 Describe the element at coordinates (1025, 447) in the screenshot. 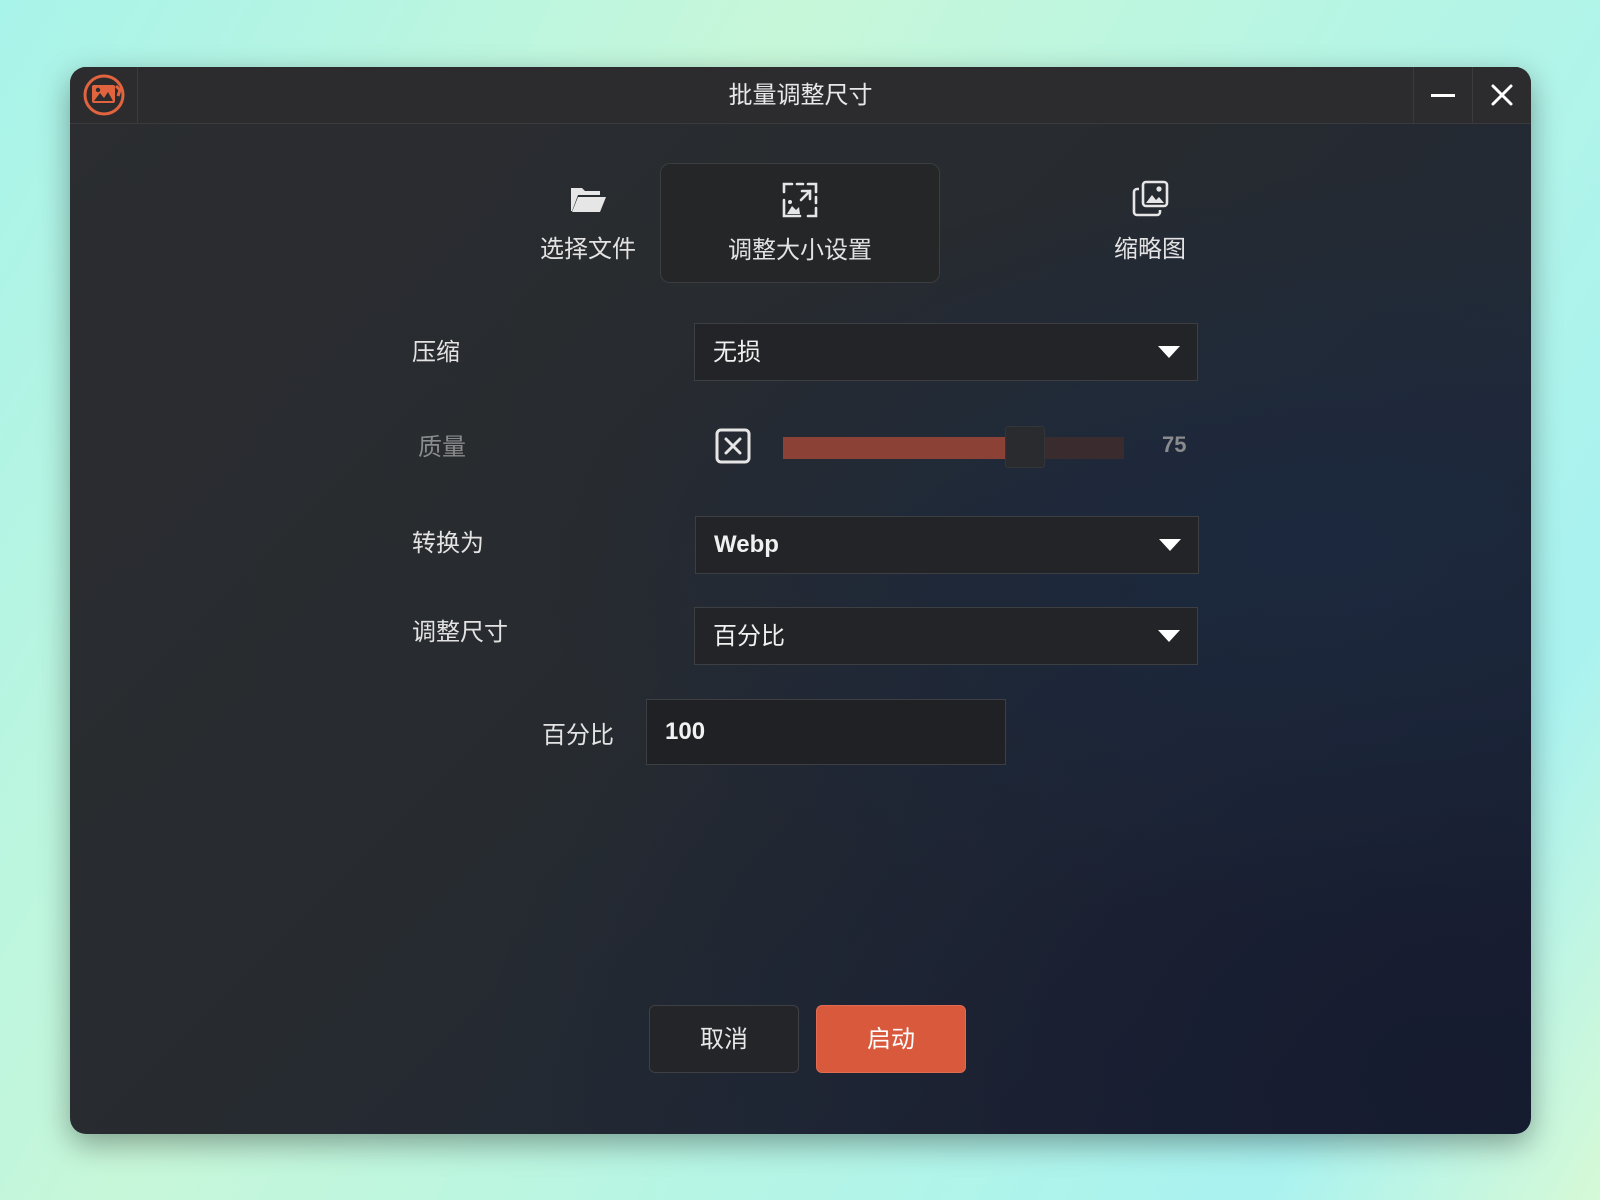

I see `quality-slider-handle` at that location.